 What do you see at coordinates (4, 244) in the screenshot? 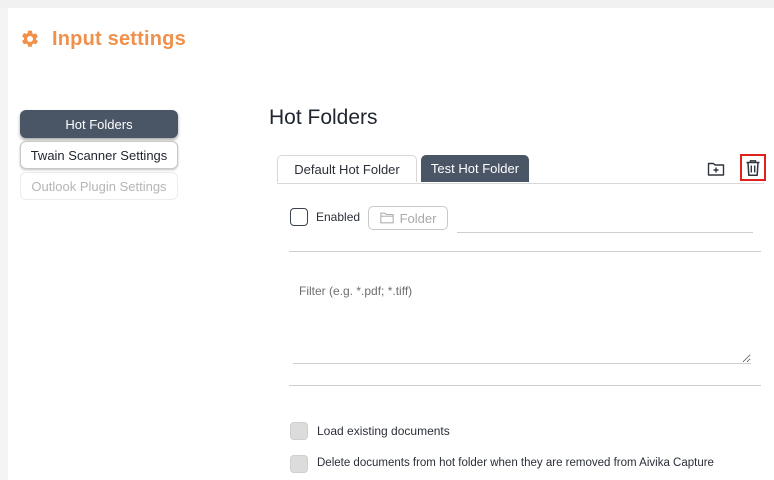
I see `left-edge` at bounding box center [4, 244].